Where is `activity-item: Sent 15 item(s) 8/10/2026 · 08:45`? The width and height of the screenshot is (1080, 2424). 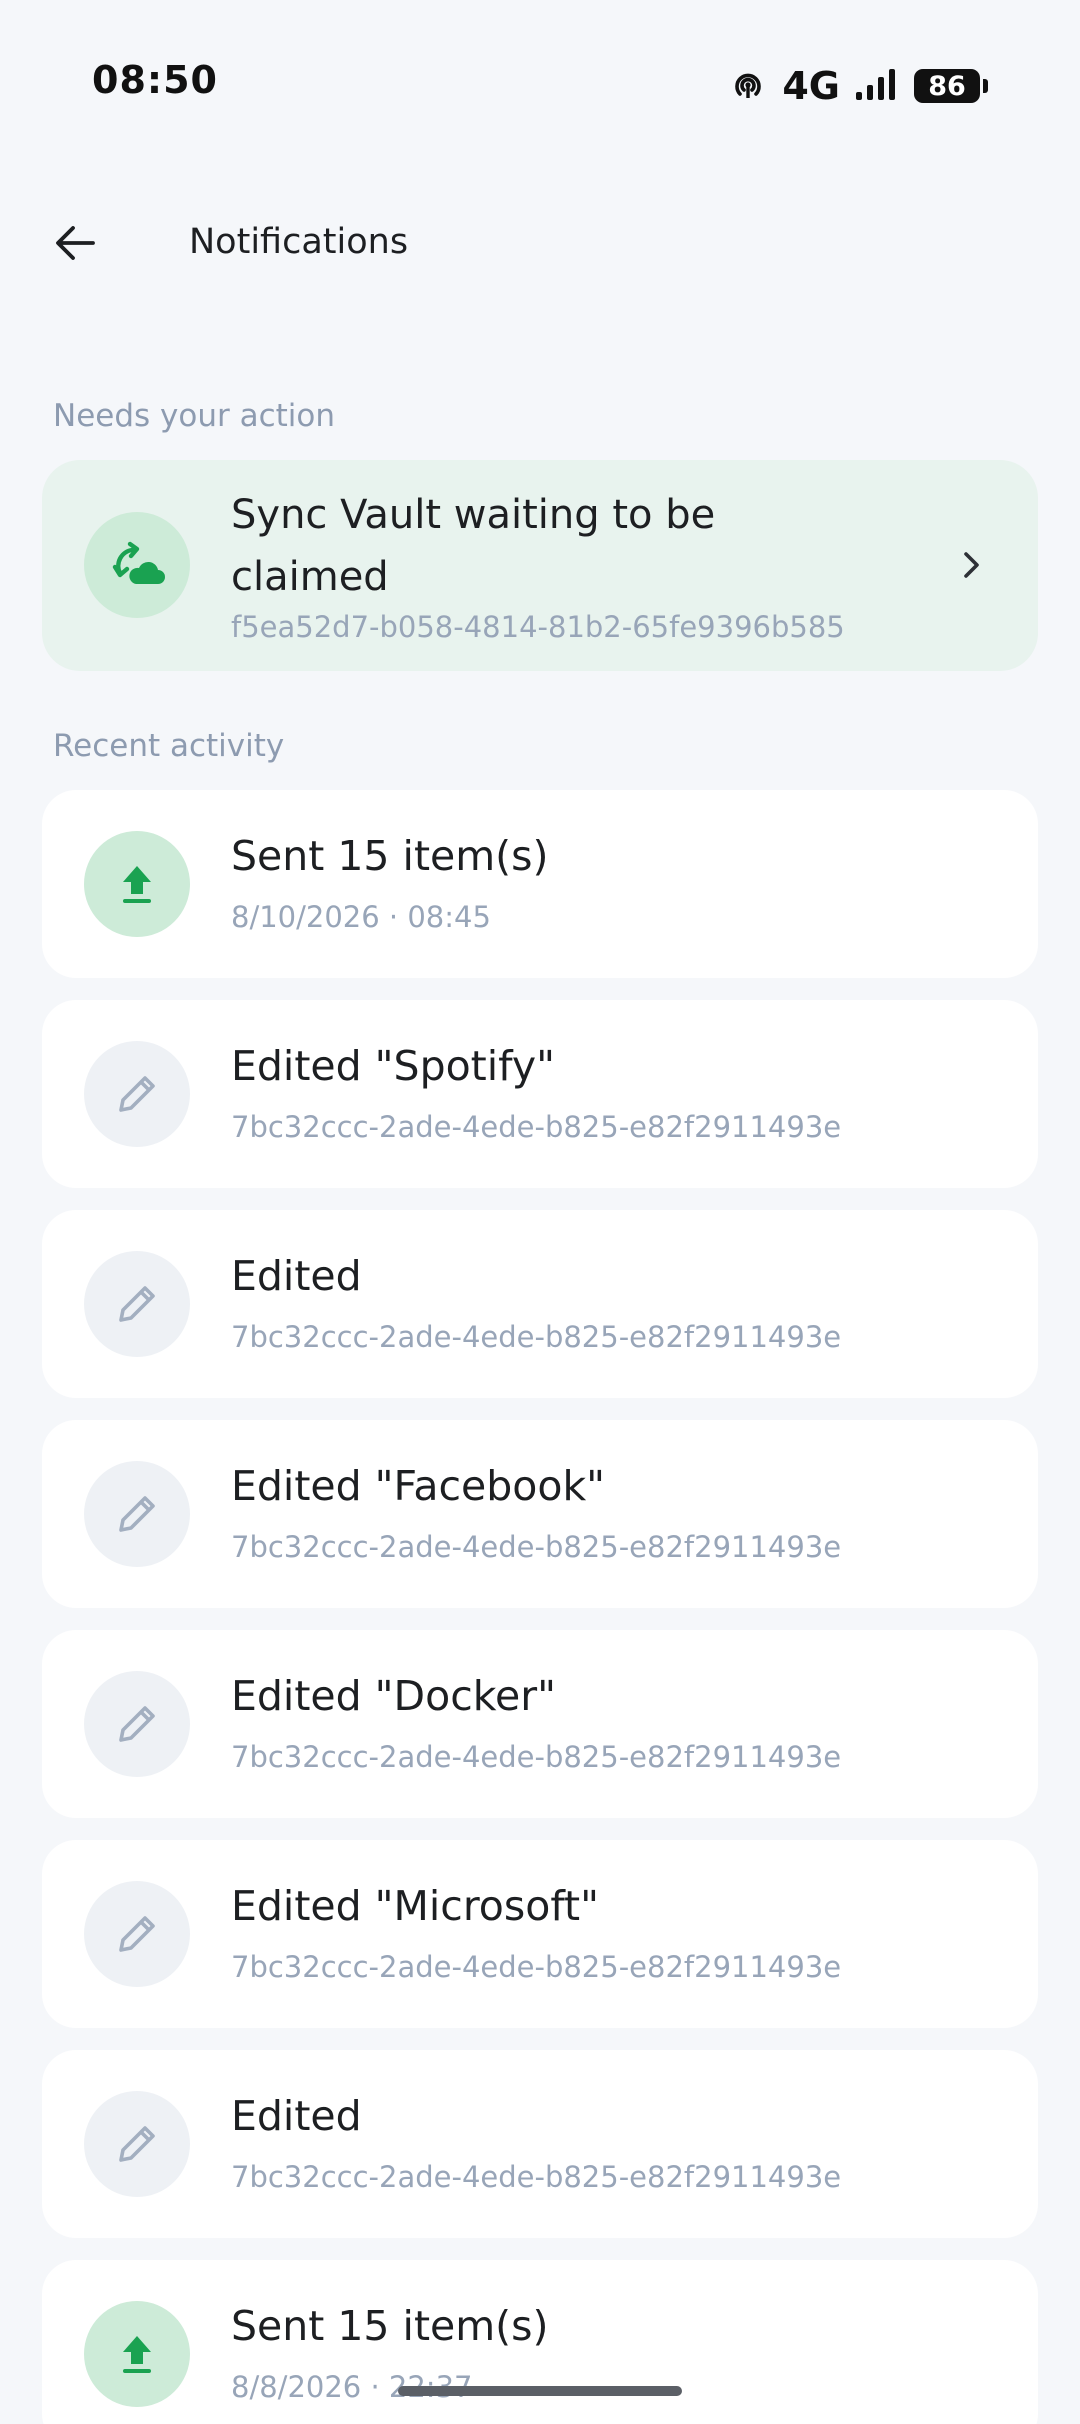
activity-item: Sent 15 item(s) 8/10/2026 · 08:45 is located at coordinates (540, 884).